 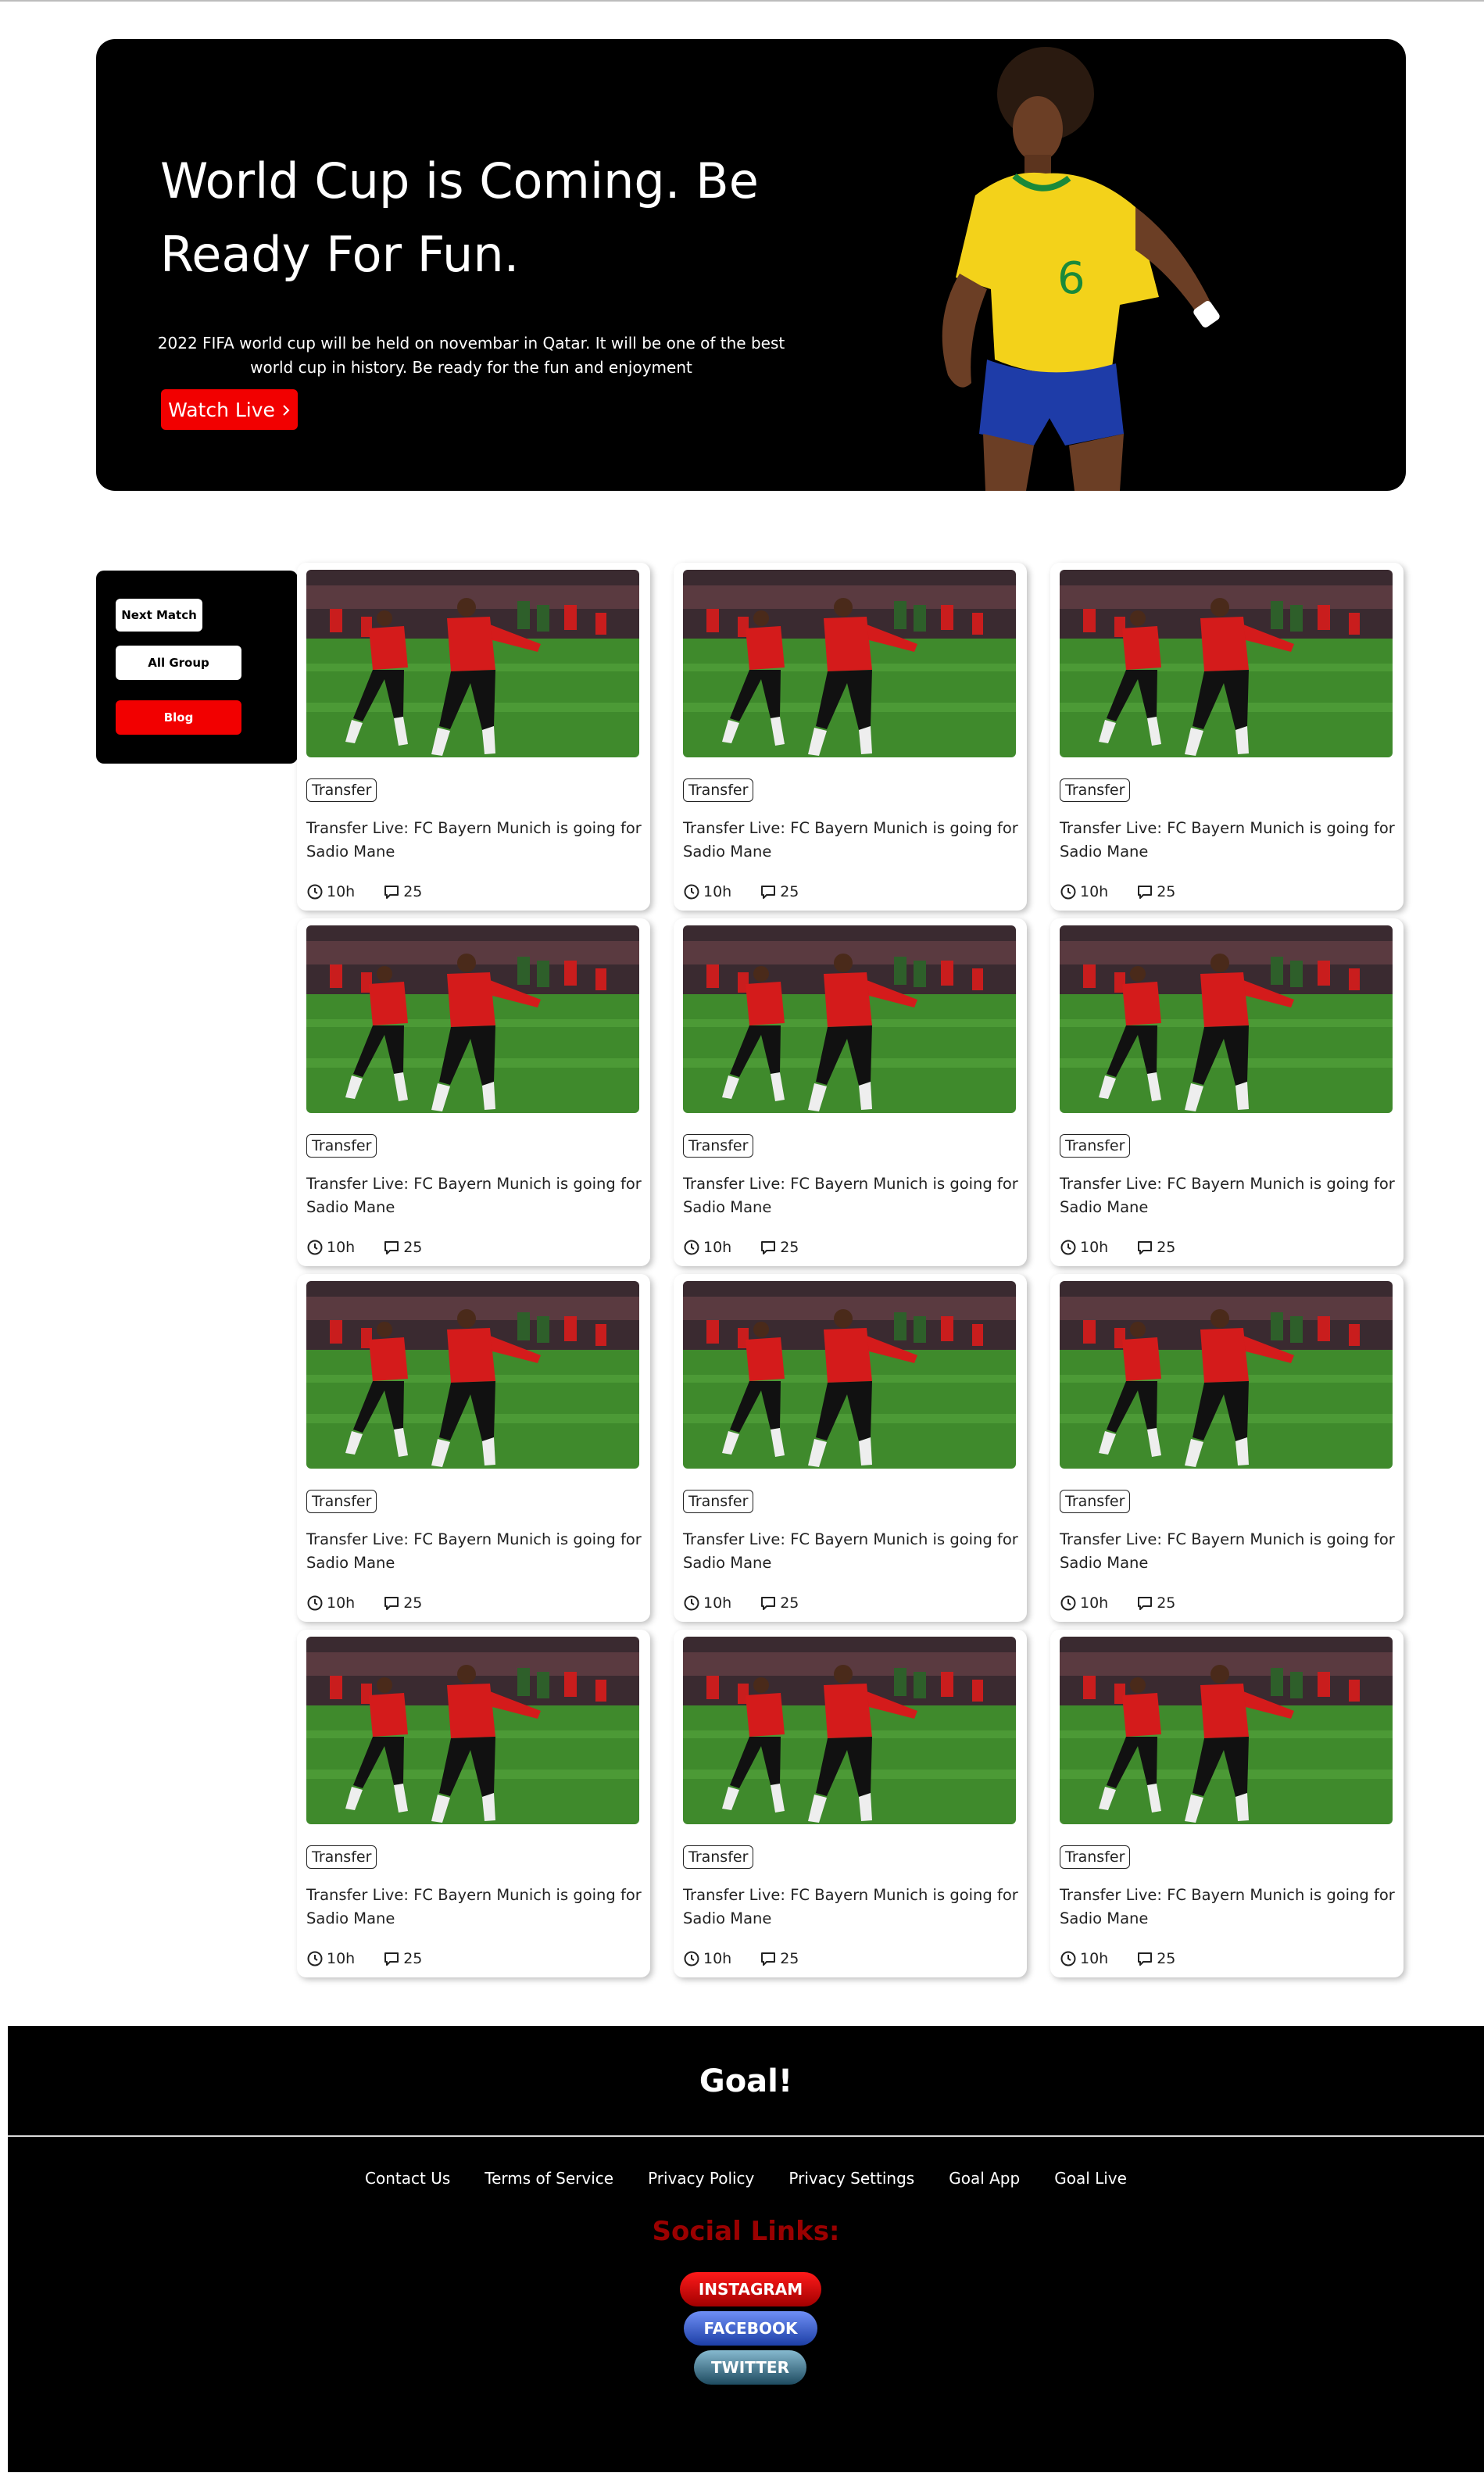 What do you see at coordinates (407, 2178) in the screenshot?
I see `footer-link-contact-us: Contact Us` at bounding box center [407, 2178].